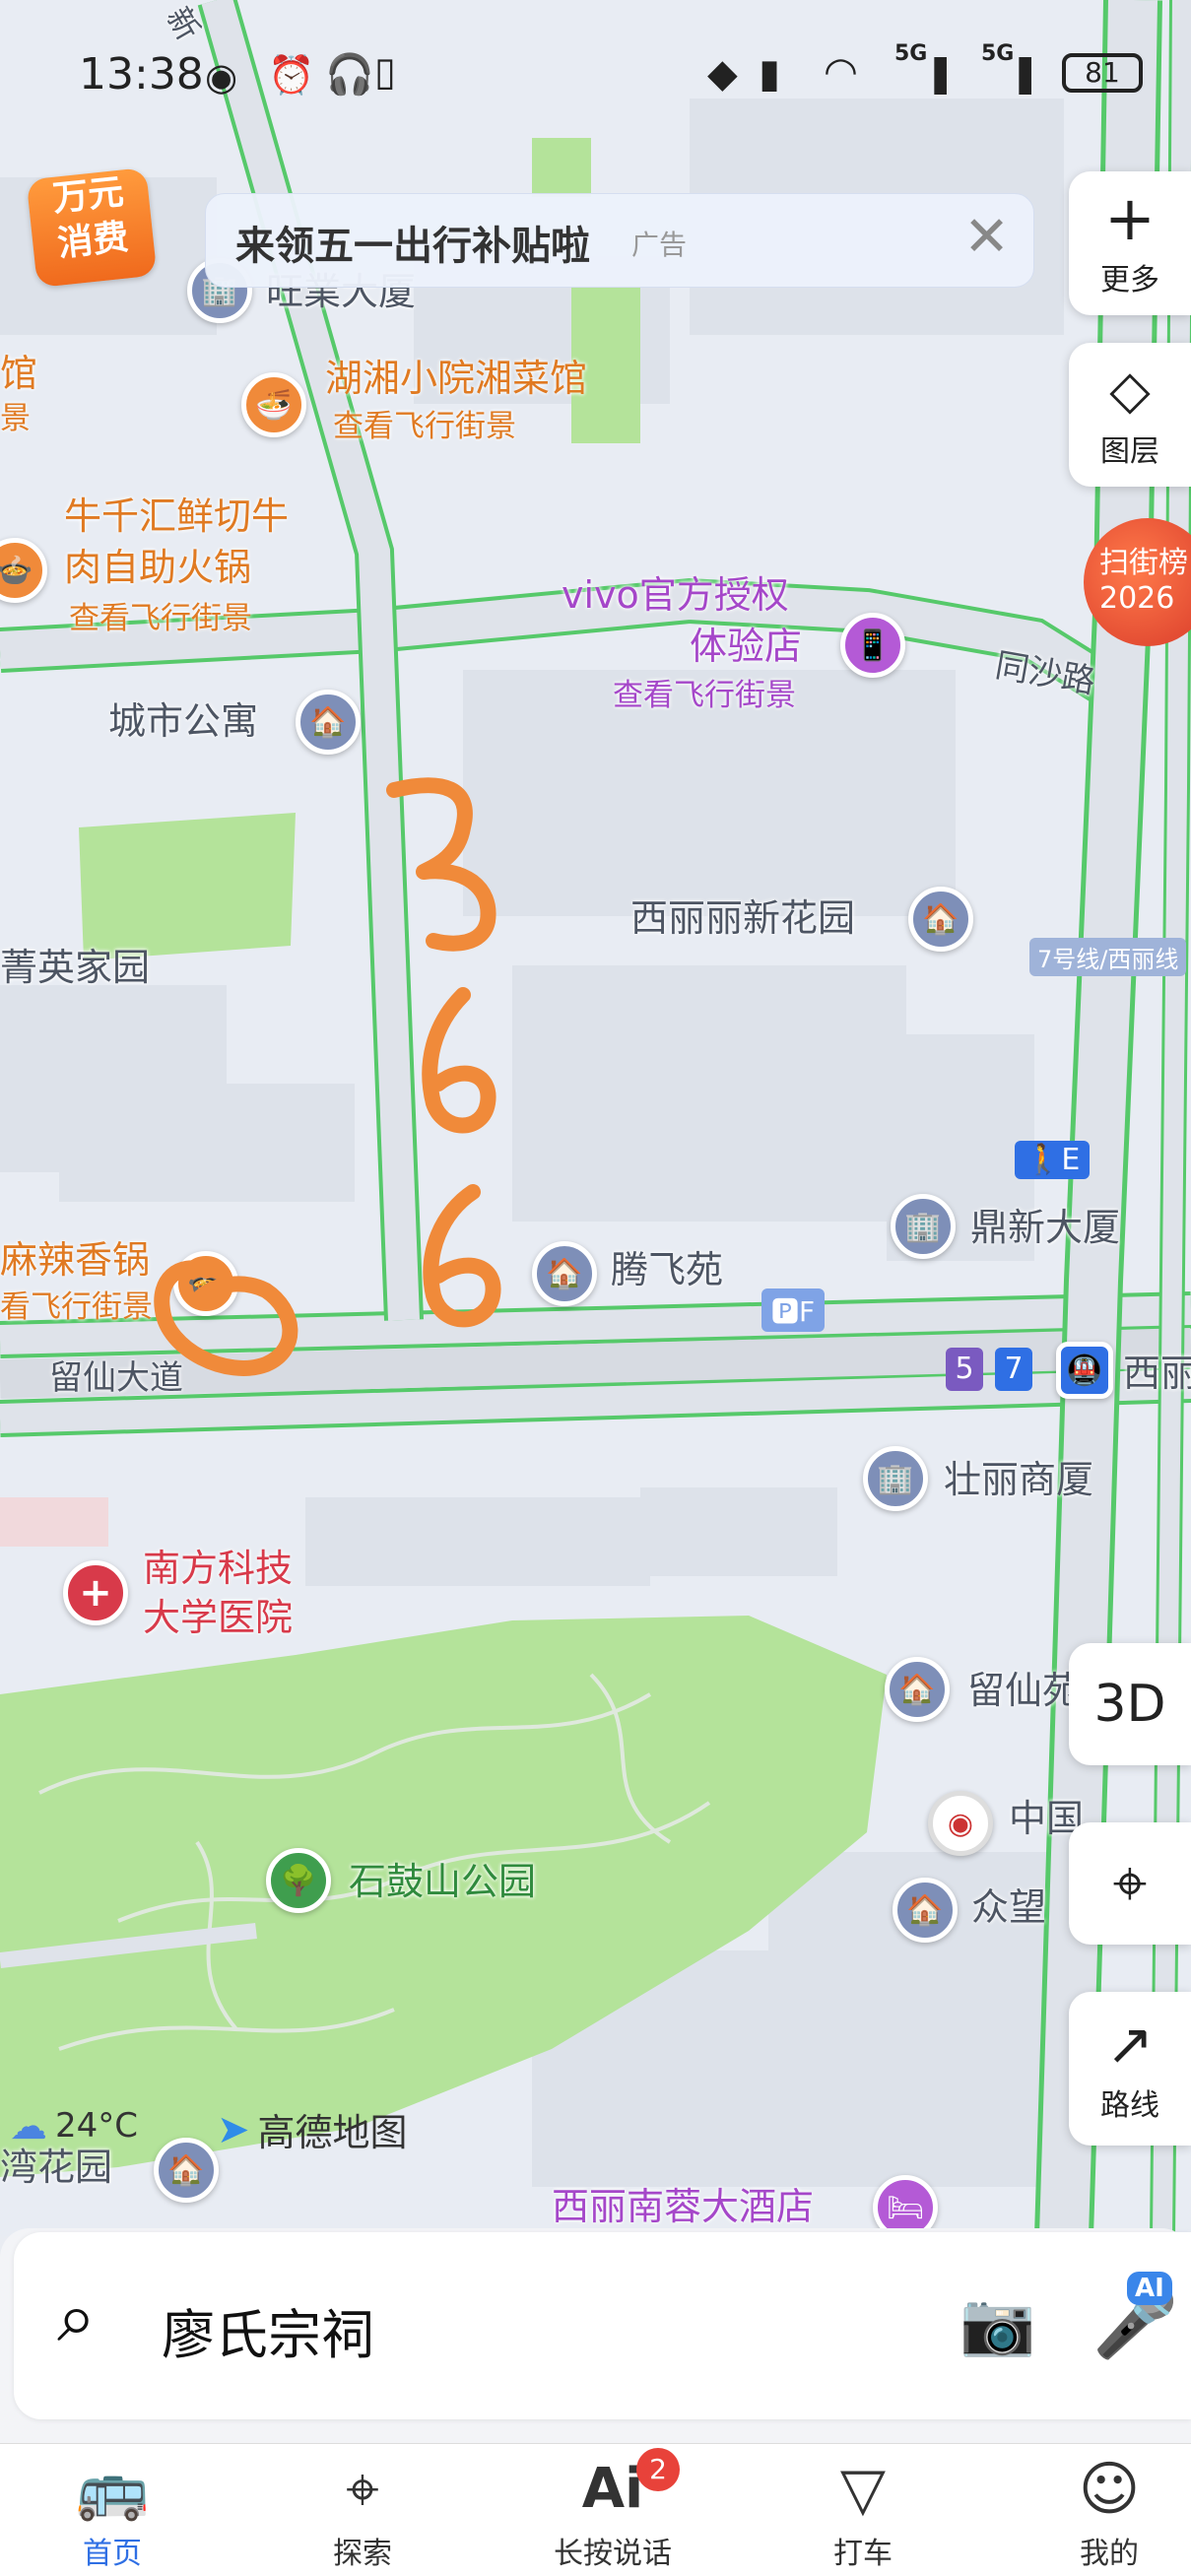 The image size is (1191, 2576). I want to click on tab-home: 🚌 首页, so click(112, 2513).